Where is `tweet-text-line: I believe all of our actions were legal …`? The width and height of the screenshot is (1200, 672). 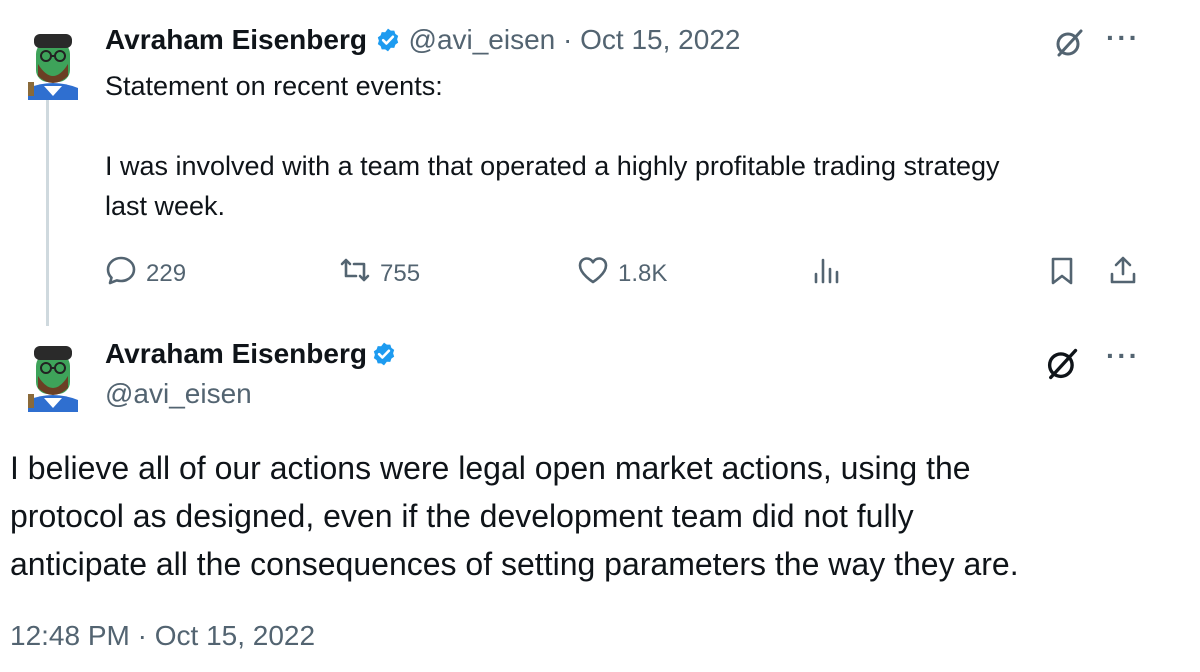 tweet-text-line: I believe all of our actions were legal … is located at coordinates (490, 468).